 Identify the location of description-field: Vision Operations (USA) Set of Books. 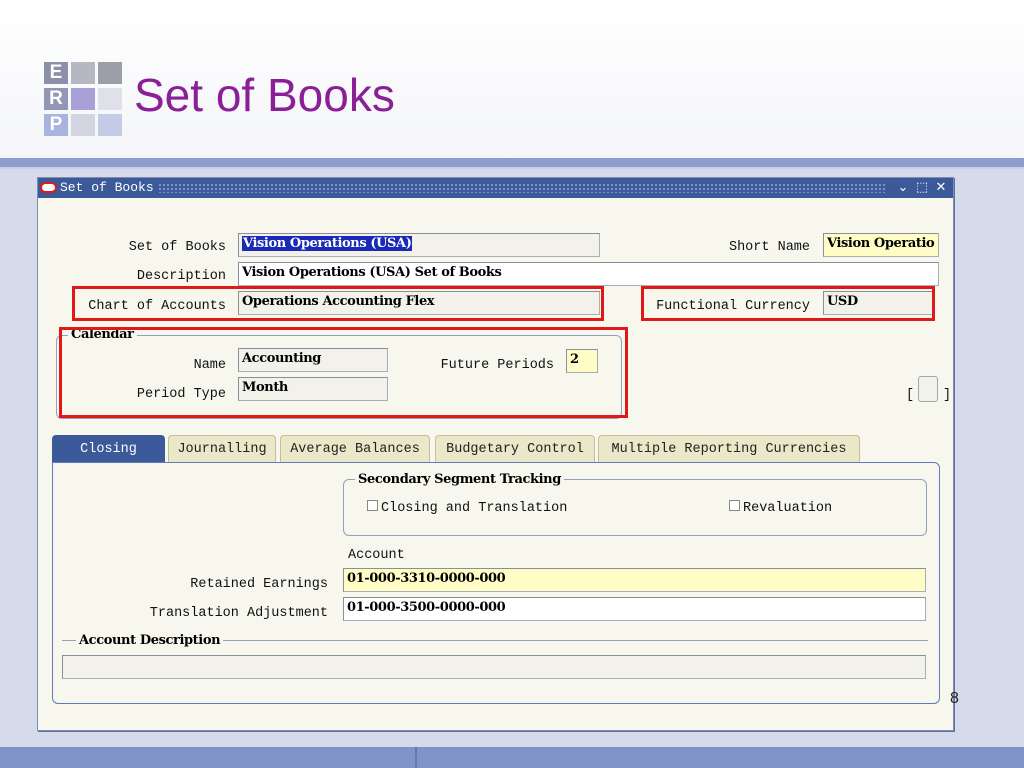
(588, 274).